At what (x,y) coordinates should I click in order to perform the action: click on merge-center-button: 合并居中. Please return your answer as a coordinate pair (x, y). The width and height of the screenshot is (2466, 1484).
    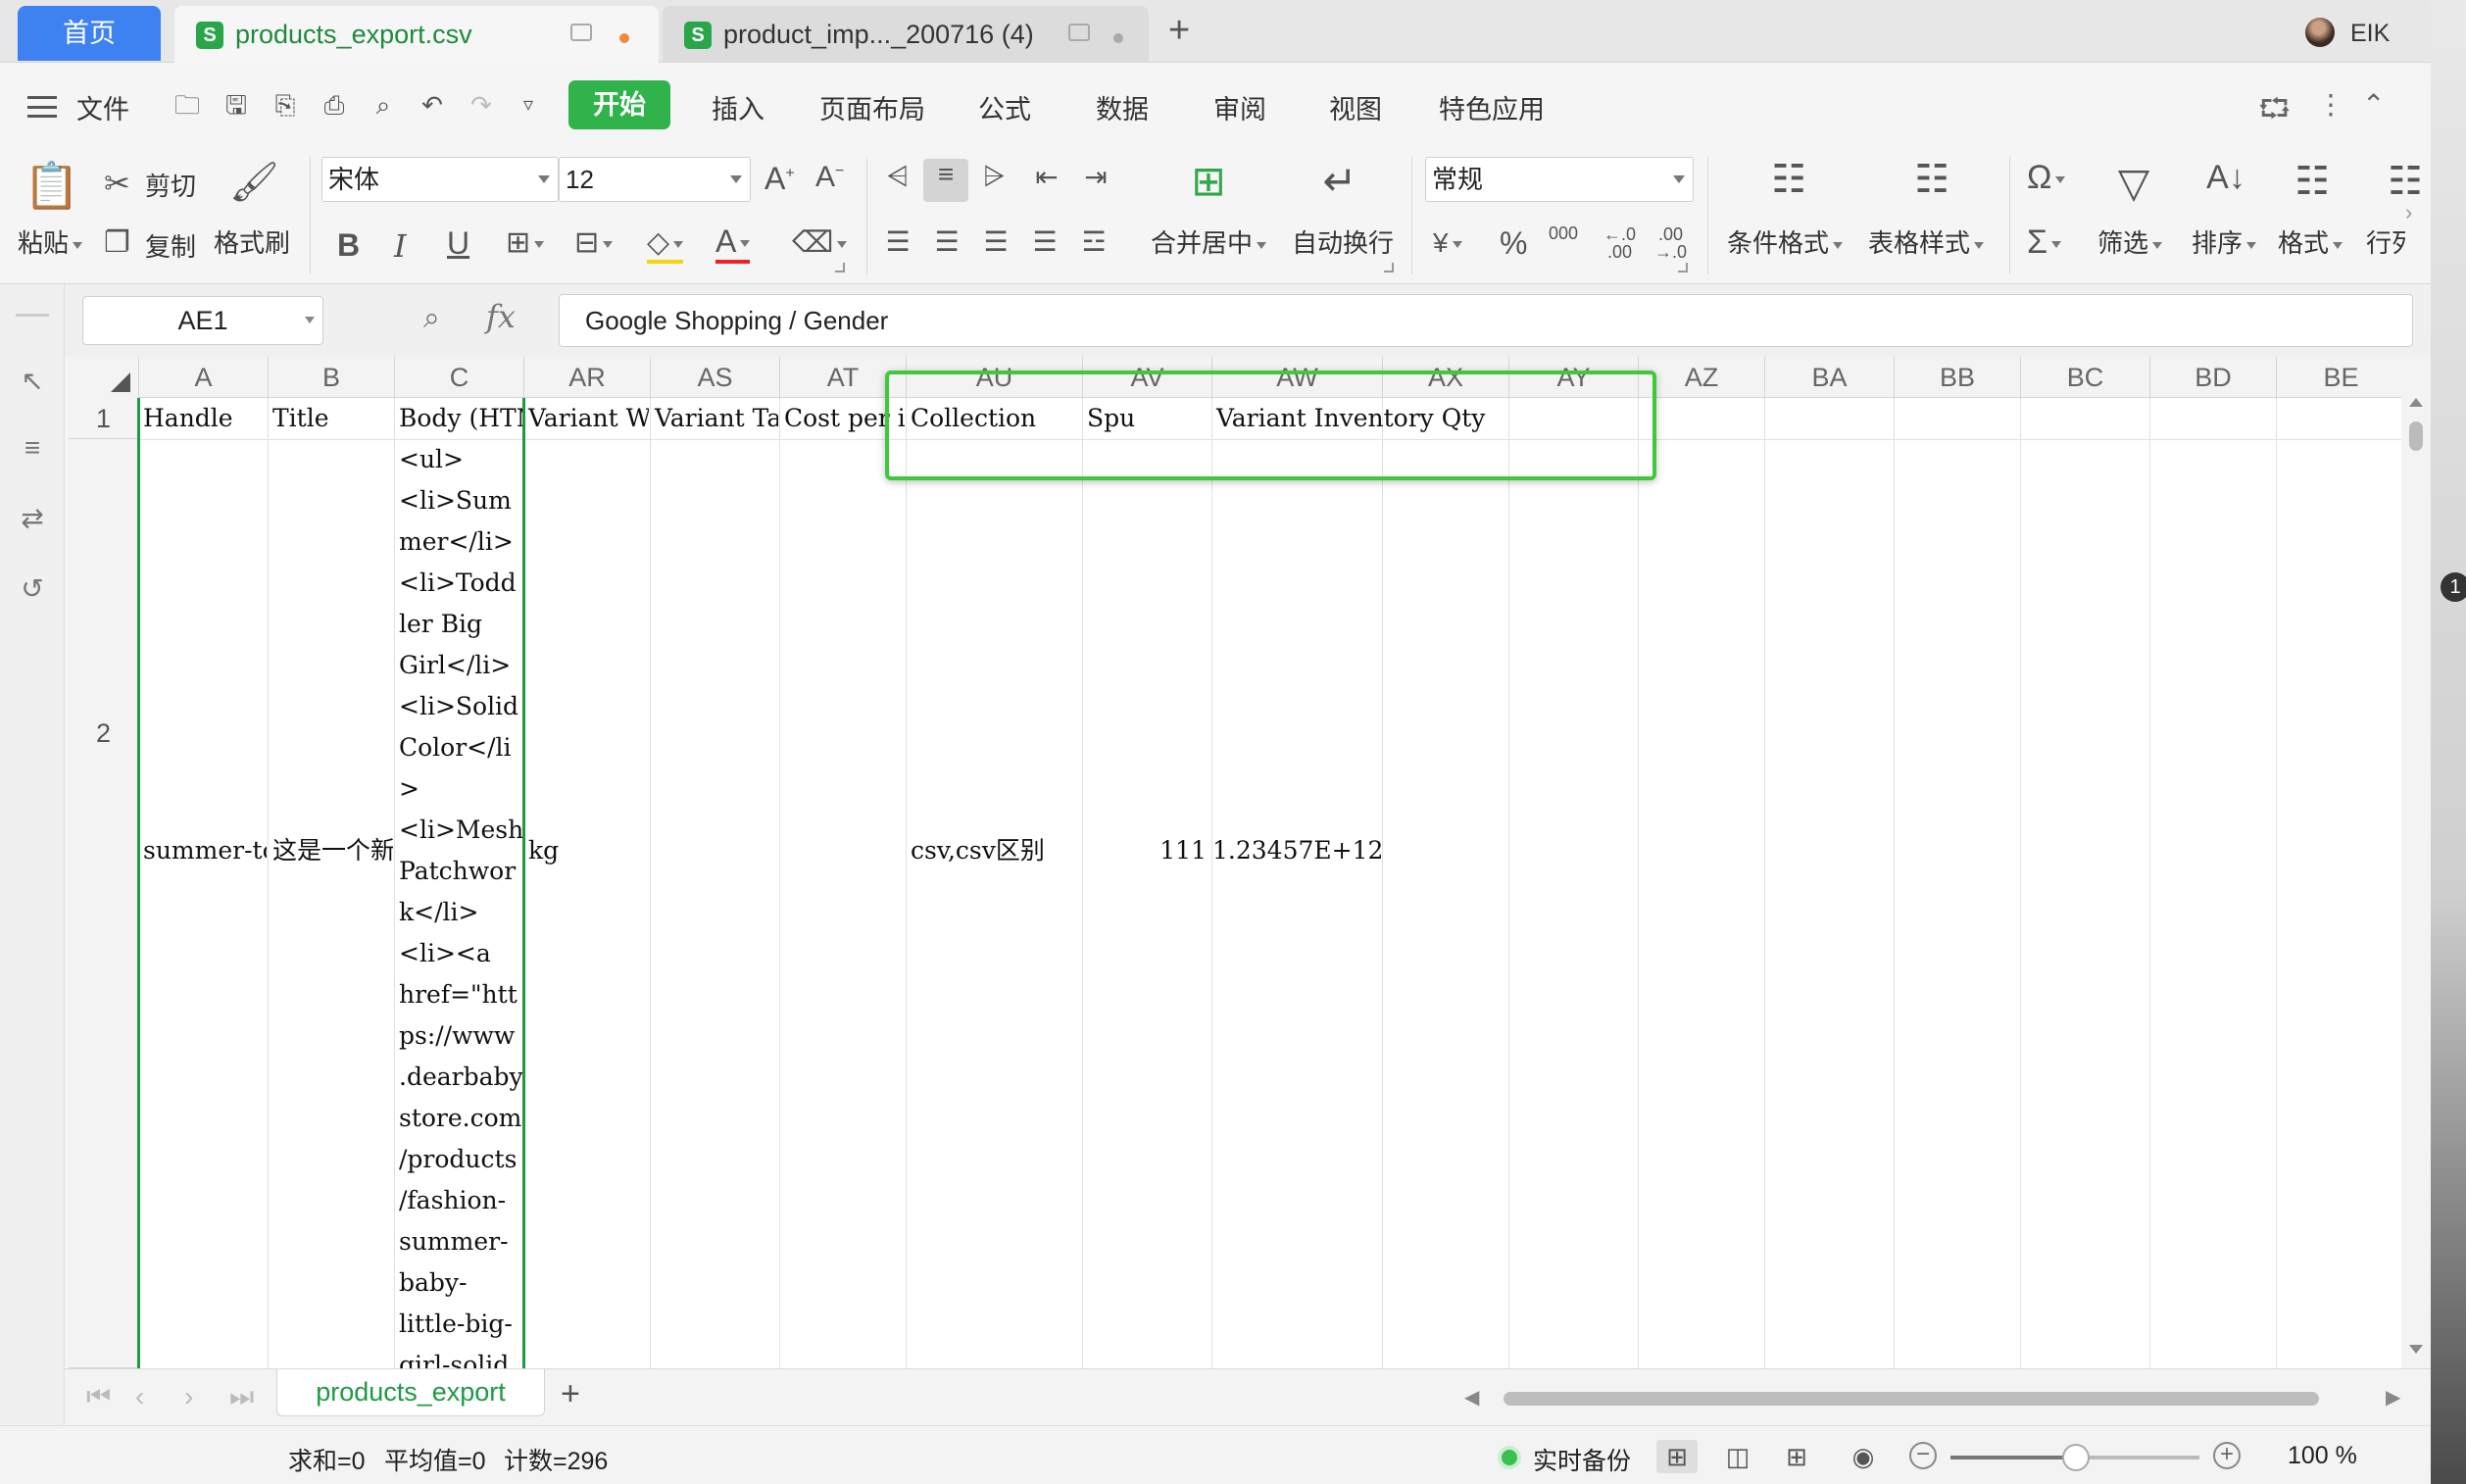
    Looking at the image, I should click on (1209, 241).